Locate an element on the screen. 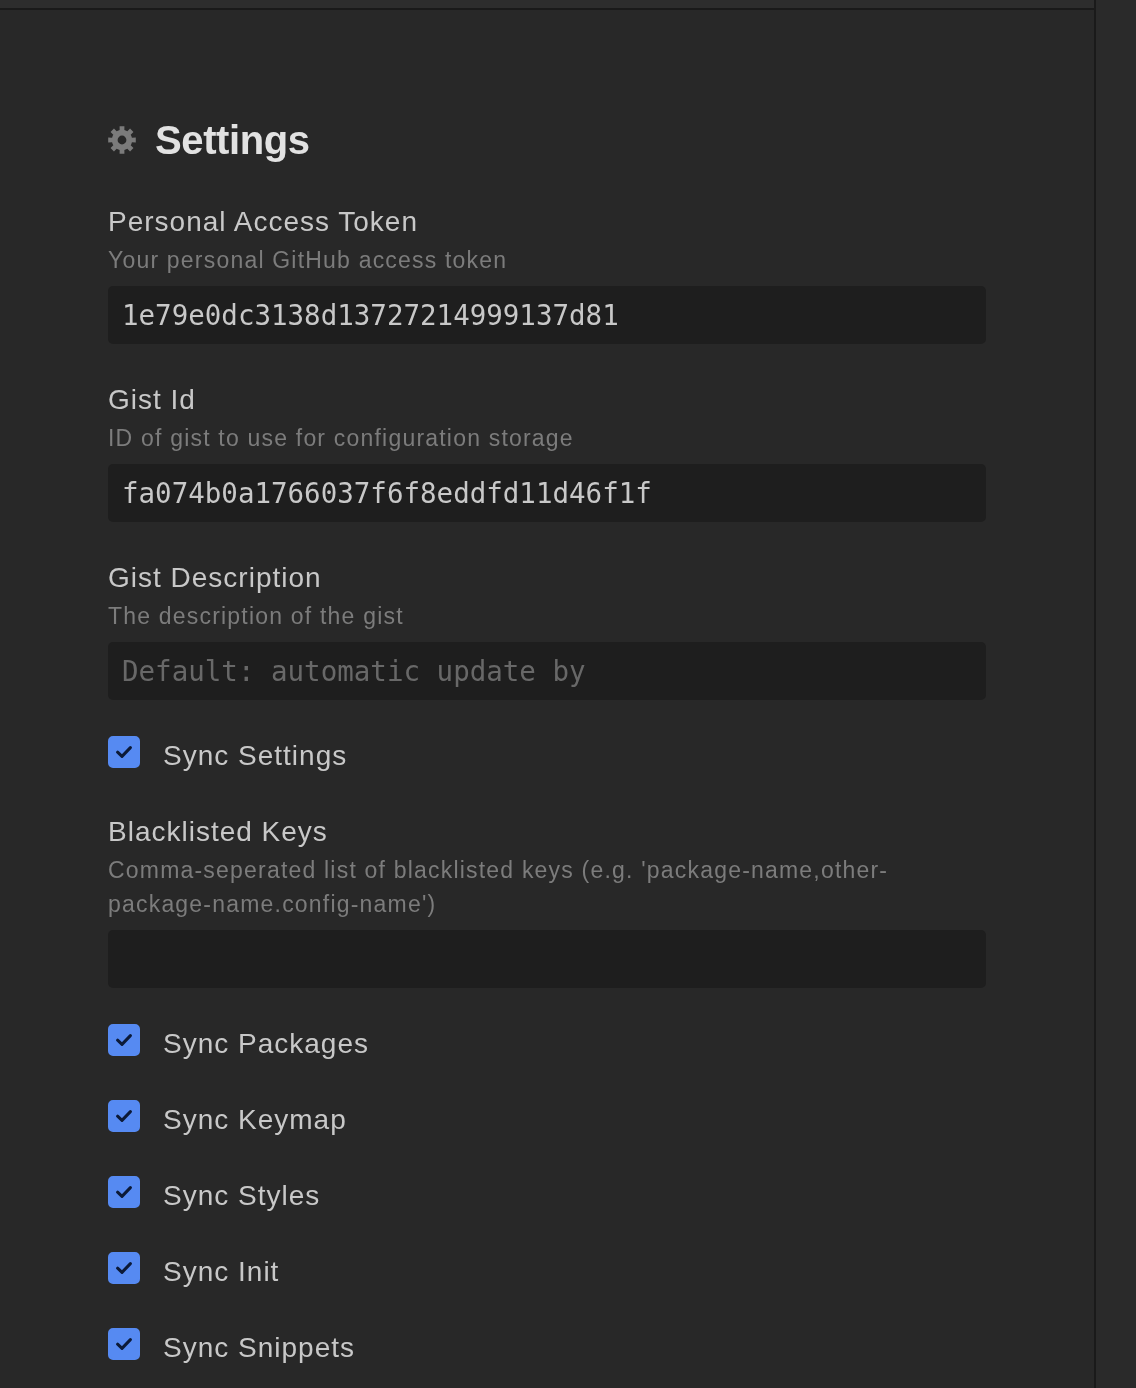 The height and width of the screenshot is (1388, 1136). field-description: Your personal GitHub access token is located at coordinates (308, 260).